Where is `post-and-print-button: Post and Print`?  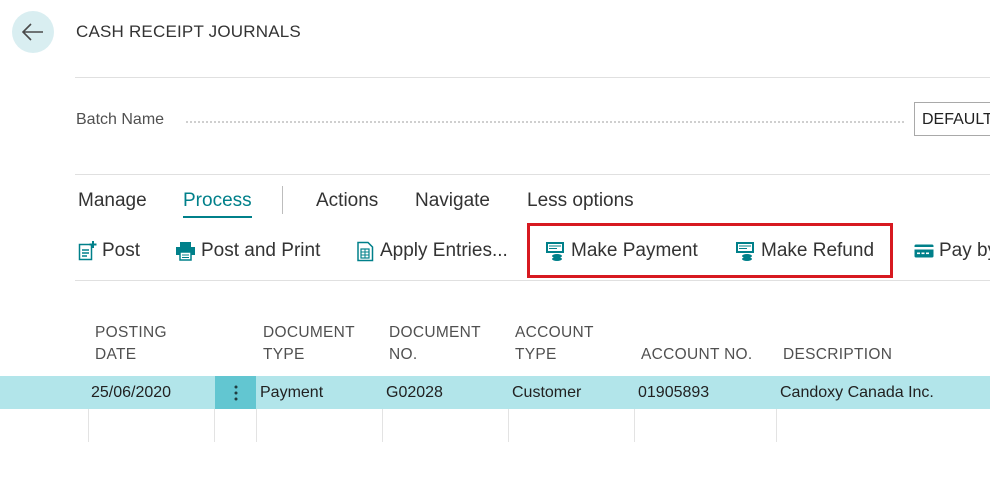 post-and-print-button: Post and Print is located at coordinates (247, 251).